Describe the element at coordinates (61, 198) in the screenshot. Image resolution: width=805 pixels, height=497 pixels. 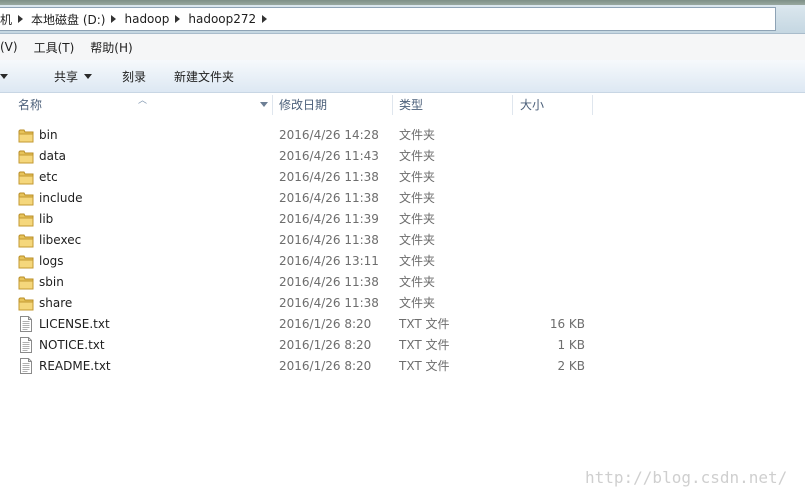
I see `file-name: include` at that location.